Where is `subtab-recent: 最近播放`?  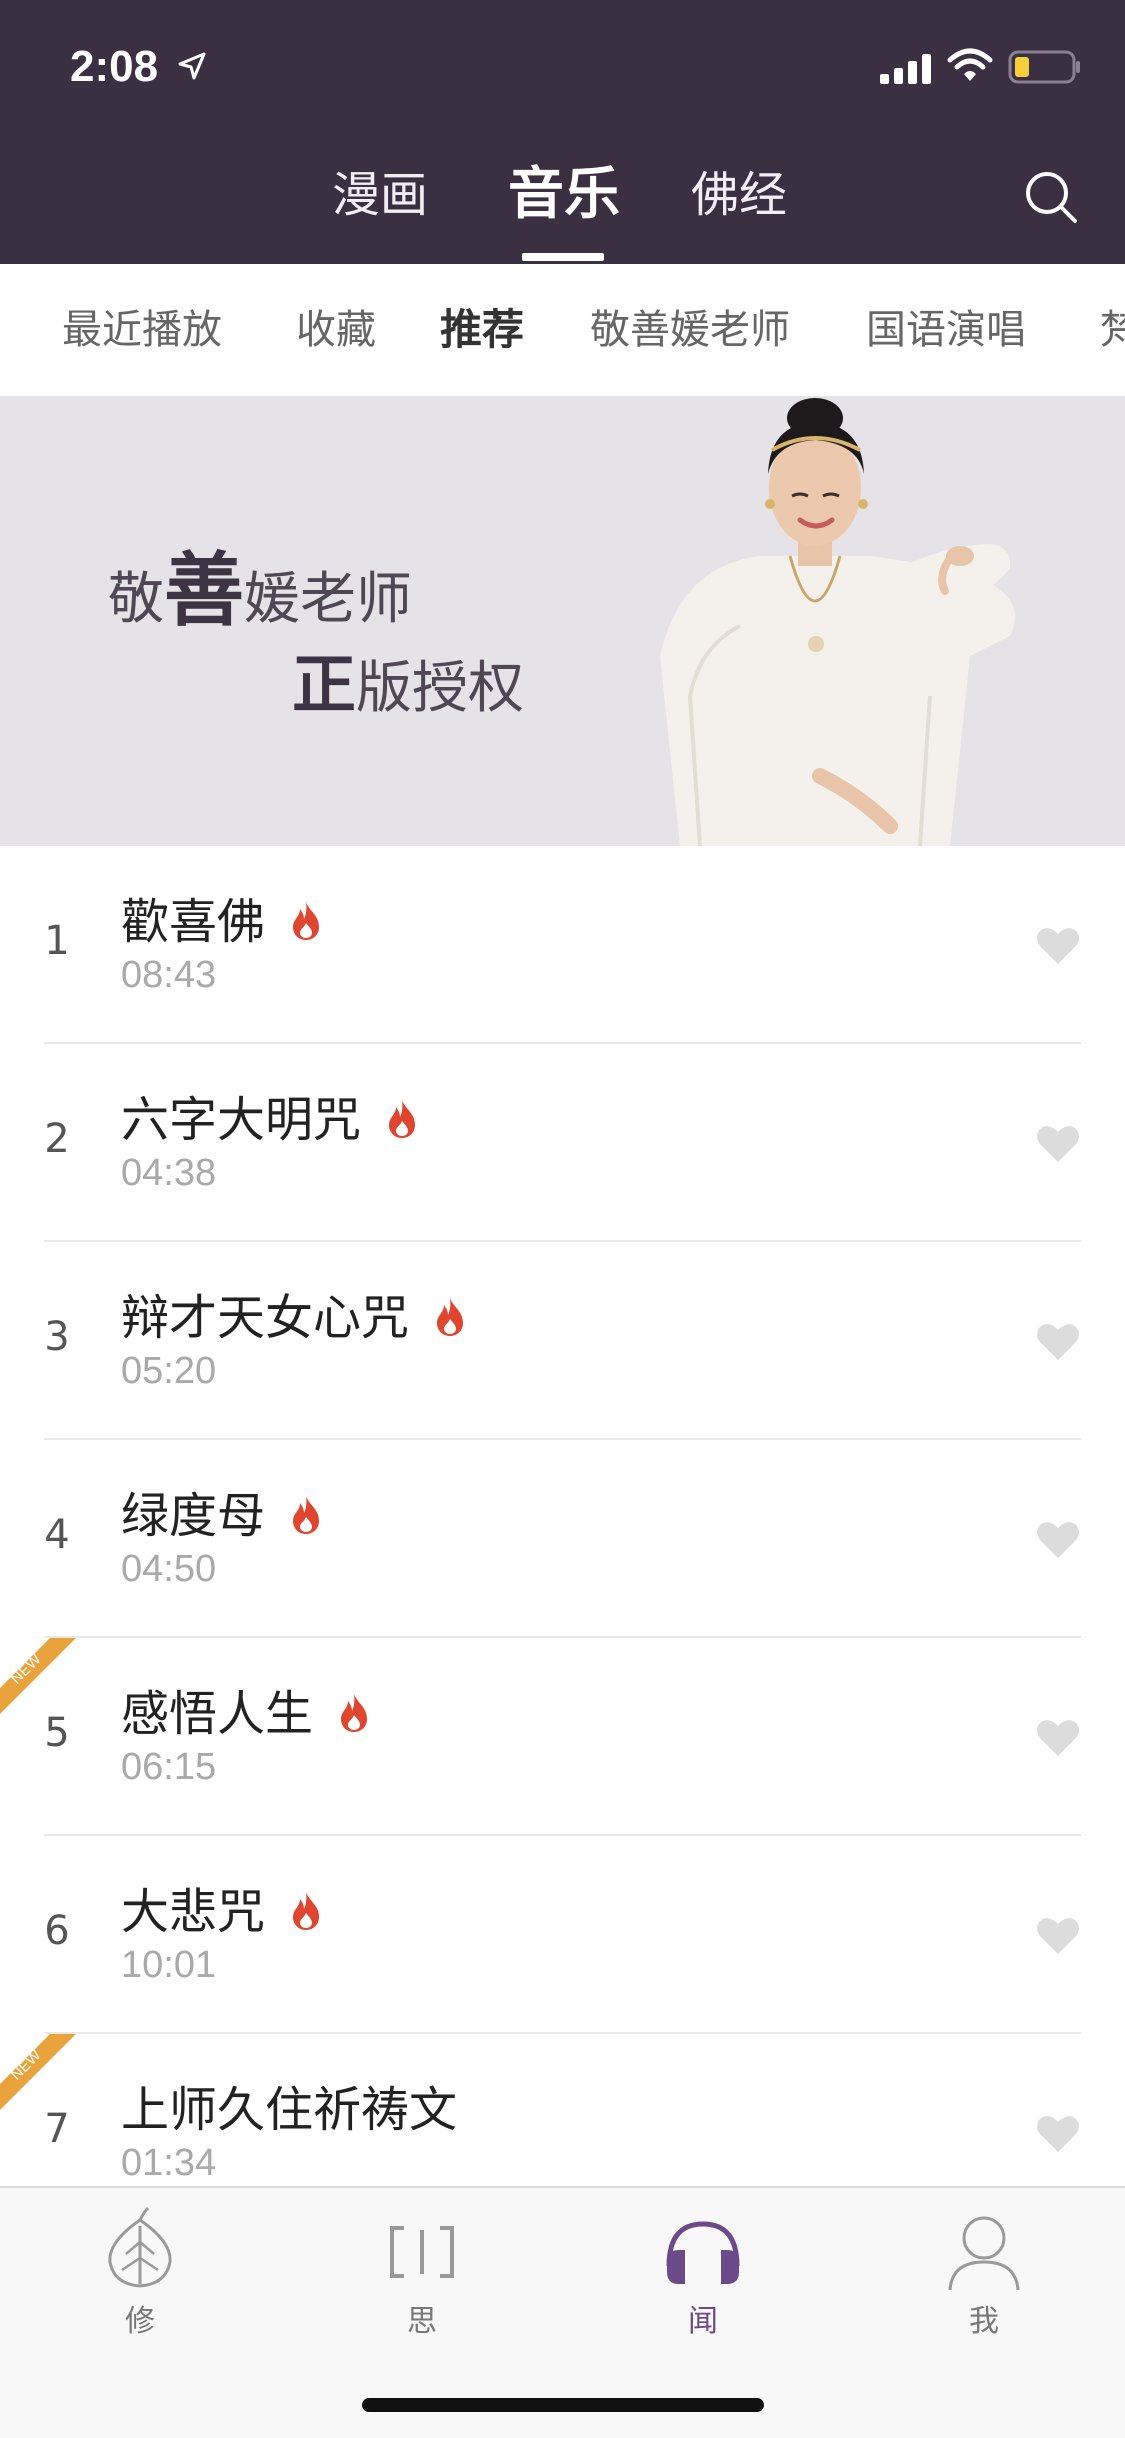
subtab-recent: 最近播放 is located at coordinates (142, 330).